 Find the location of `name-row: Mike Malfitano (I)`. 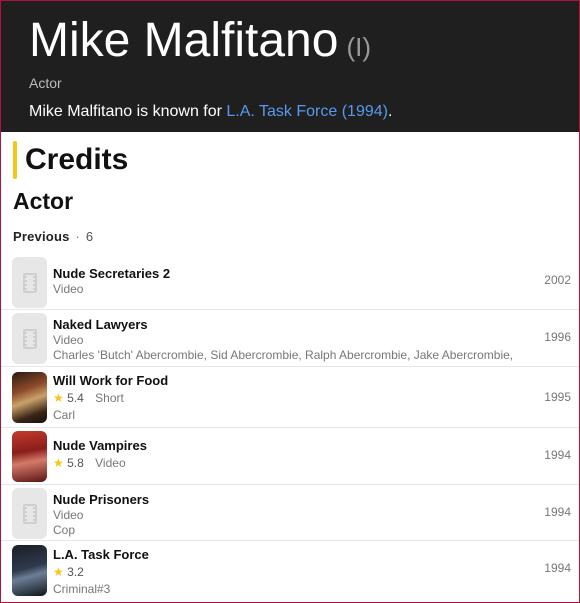

name-row: Mike Malfitano (I) is located at coordinates (304, 41).